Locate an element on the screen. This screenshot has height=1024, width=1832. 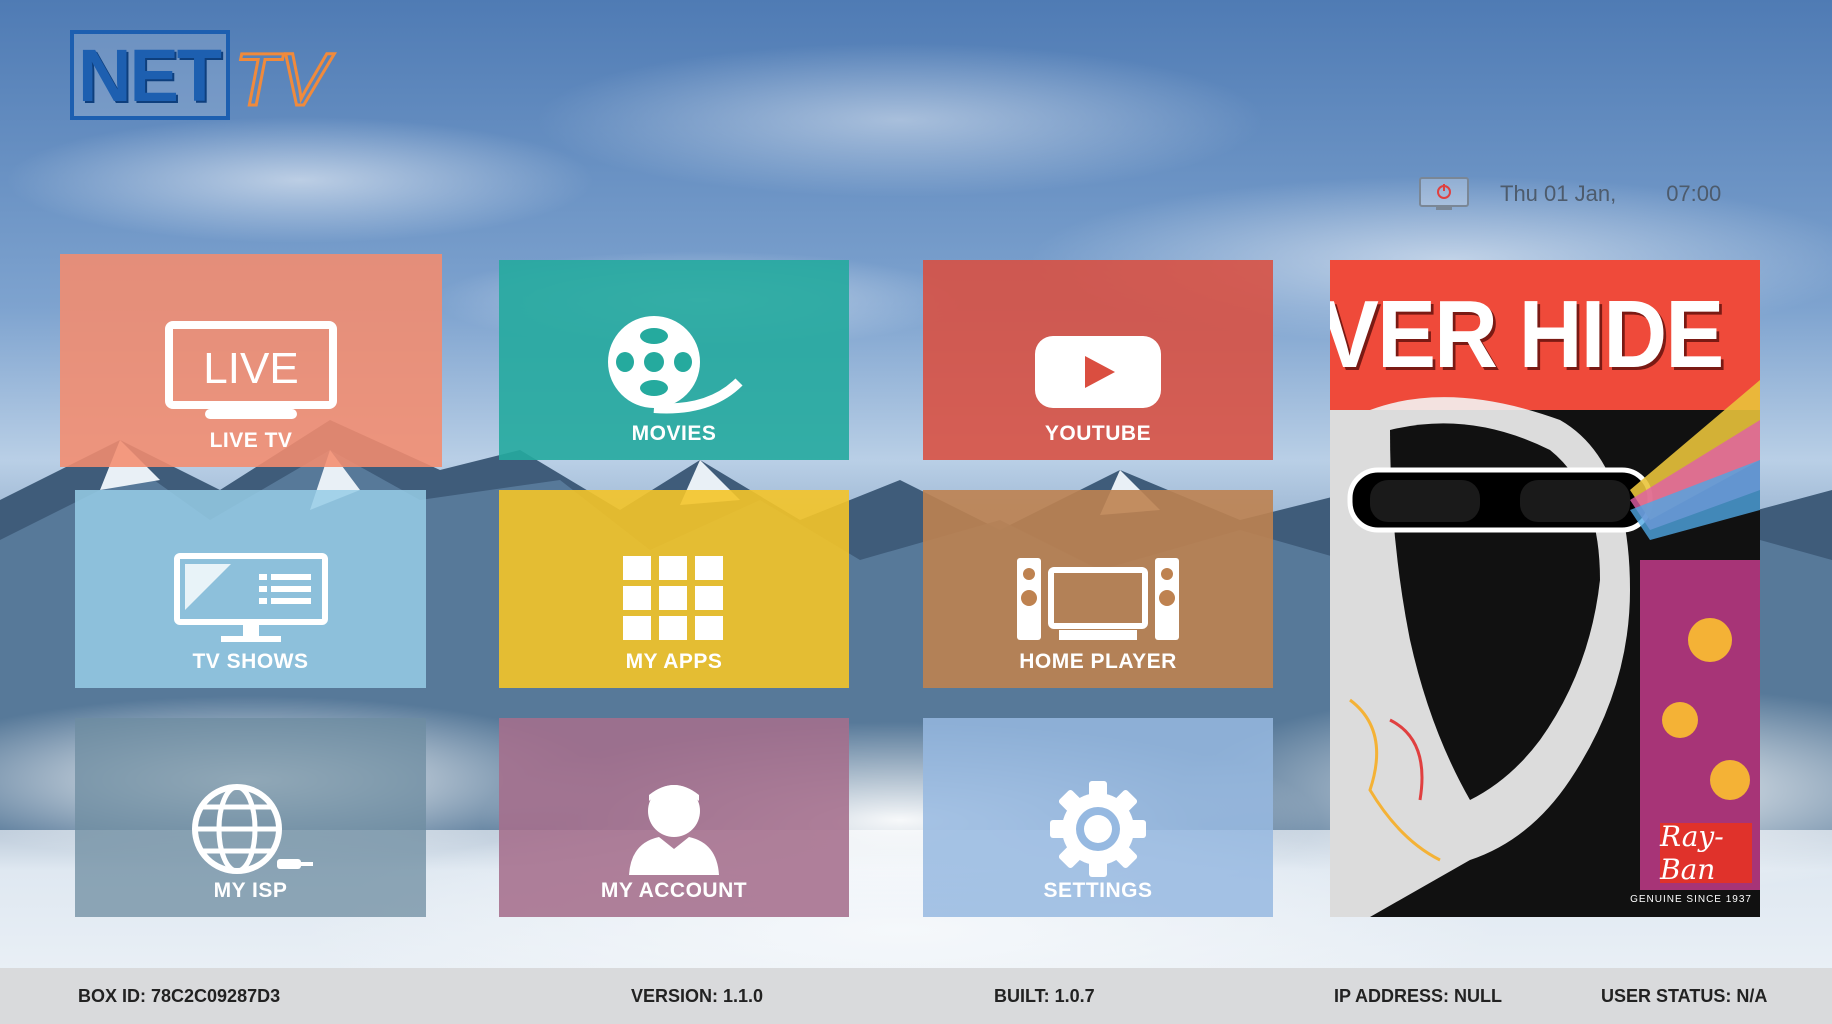
youtube-play-icon is located at coordinates (1098, 372).